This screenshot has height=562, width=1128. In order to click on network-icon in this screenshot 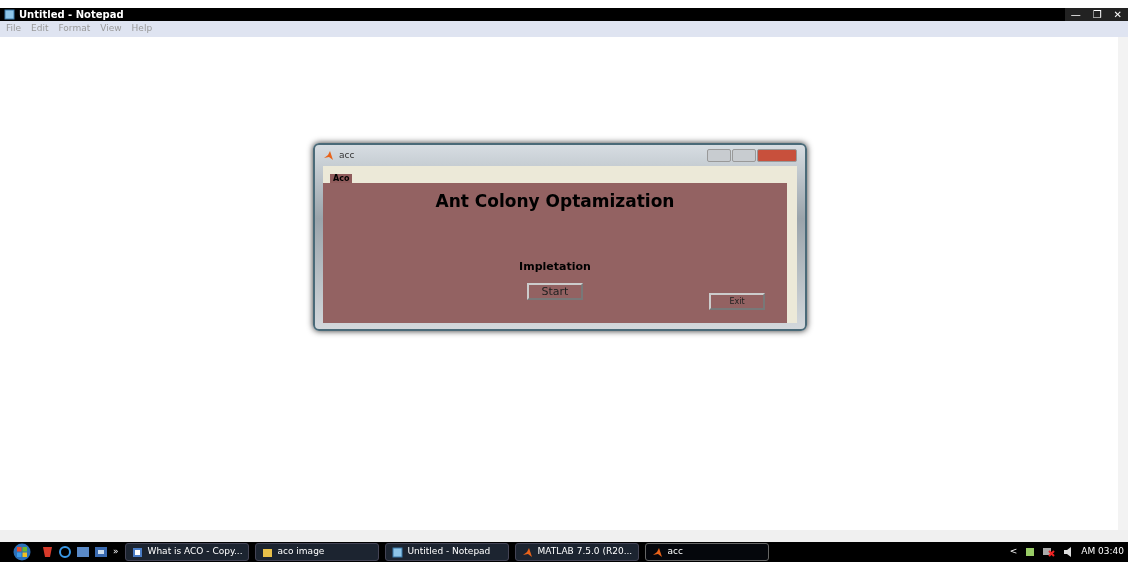, I will do `click(1030, 552)`.